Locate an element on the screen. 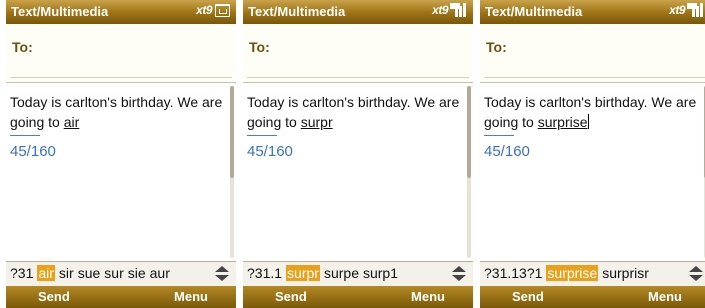  candidate-item: sue is located at coordinates (89, 273).